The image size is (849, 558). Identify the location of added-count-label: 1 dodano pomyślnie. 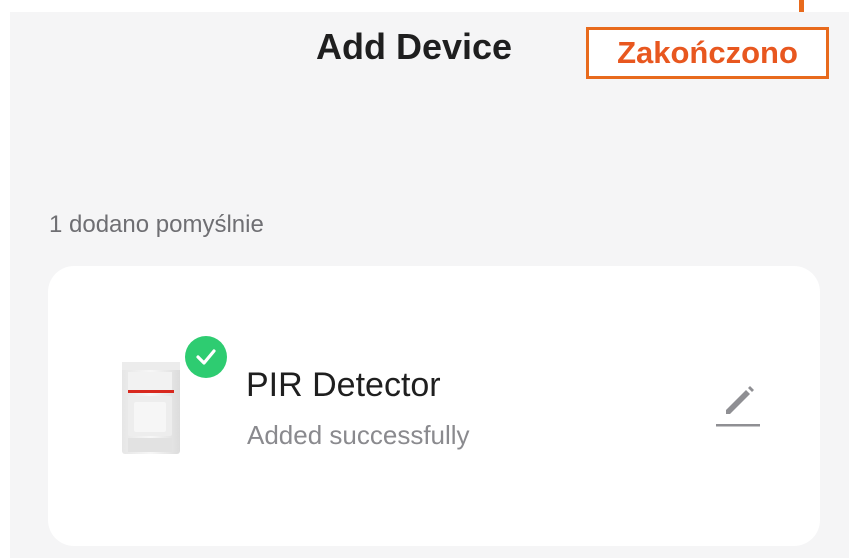
(156, 224).